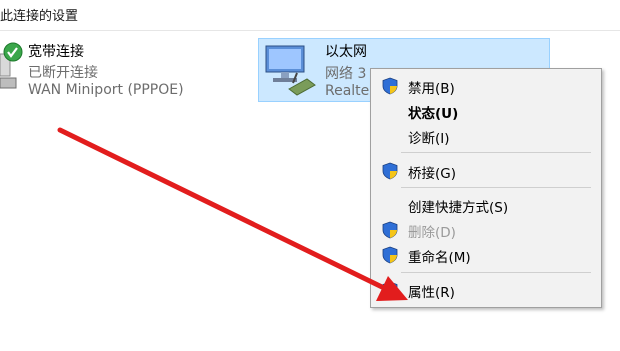  I want to click on connection-name: 宽带连接, so click(56, 52).